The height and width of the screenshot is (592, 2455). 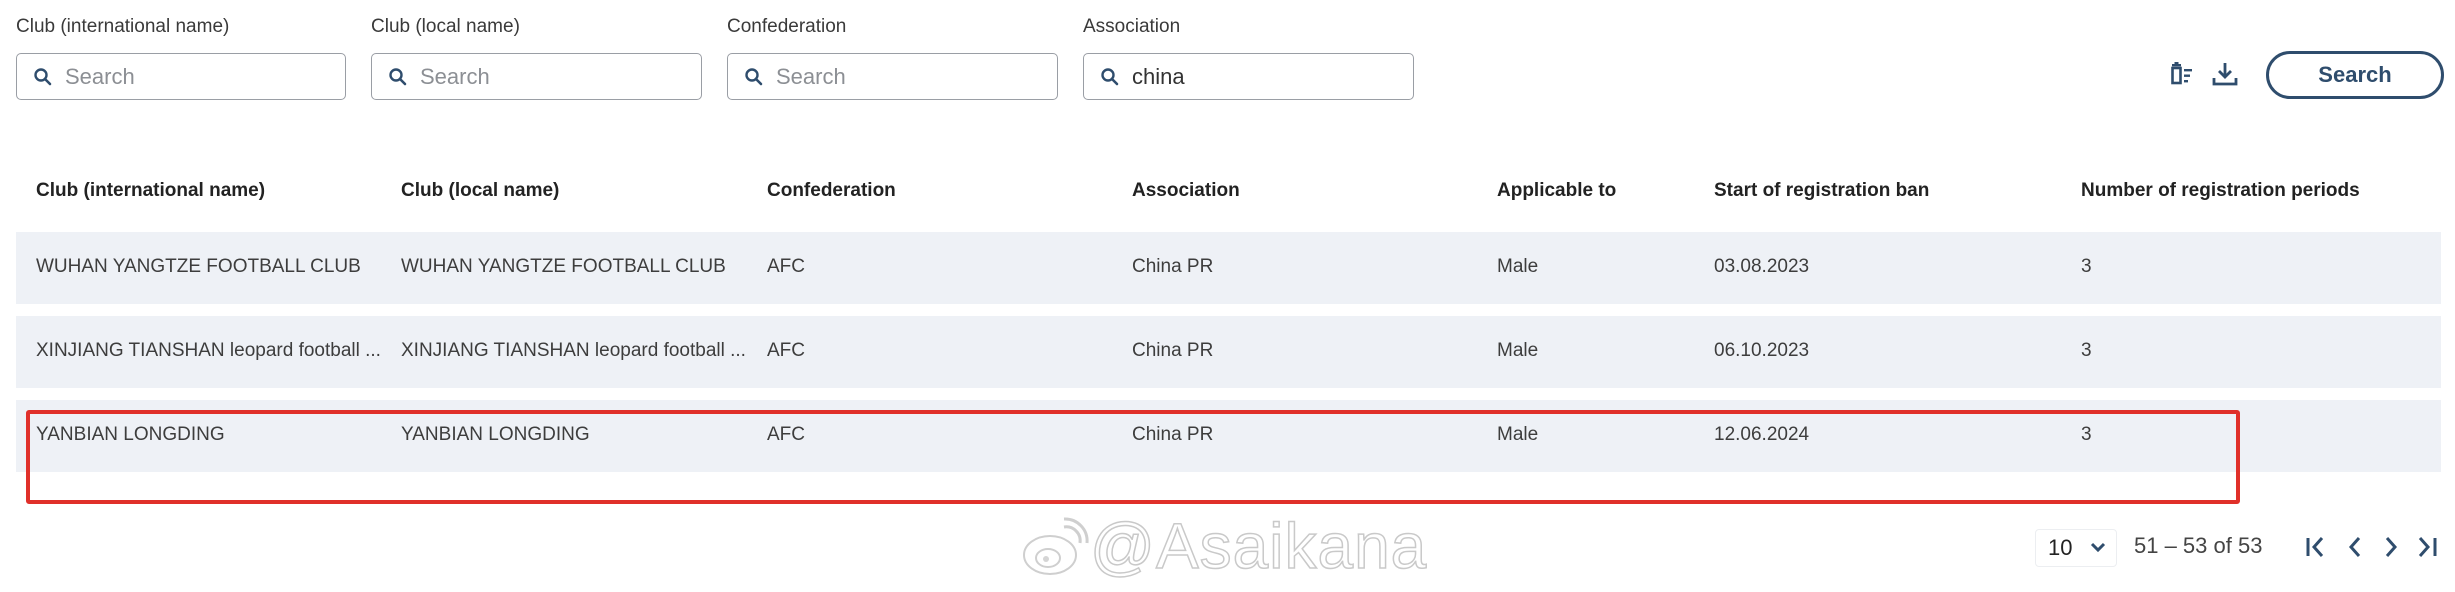 I want to click on column-header: Club (local name), so click(x=480, y=191).